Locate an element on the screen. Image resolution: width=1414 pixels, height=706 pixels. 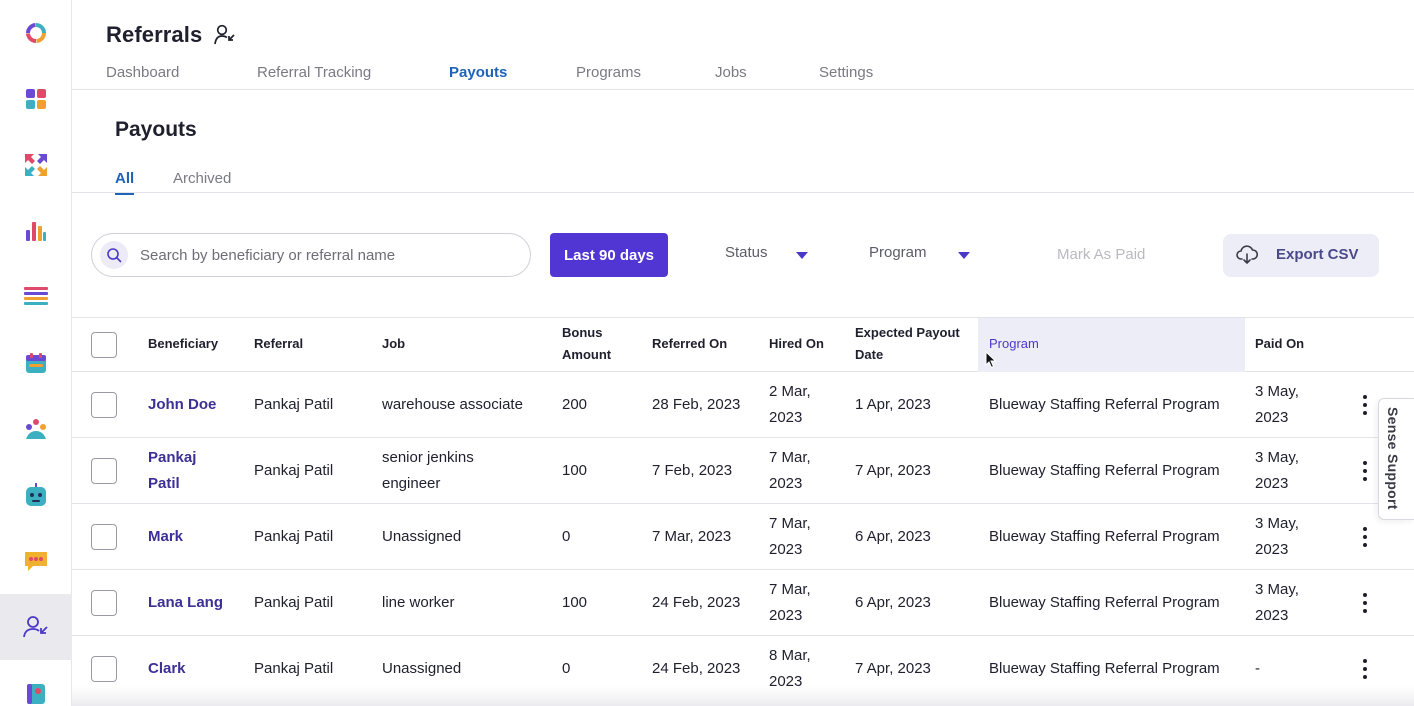
sidebar-item-apps is located at coordinates (36, 99).